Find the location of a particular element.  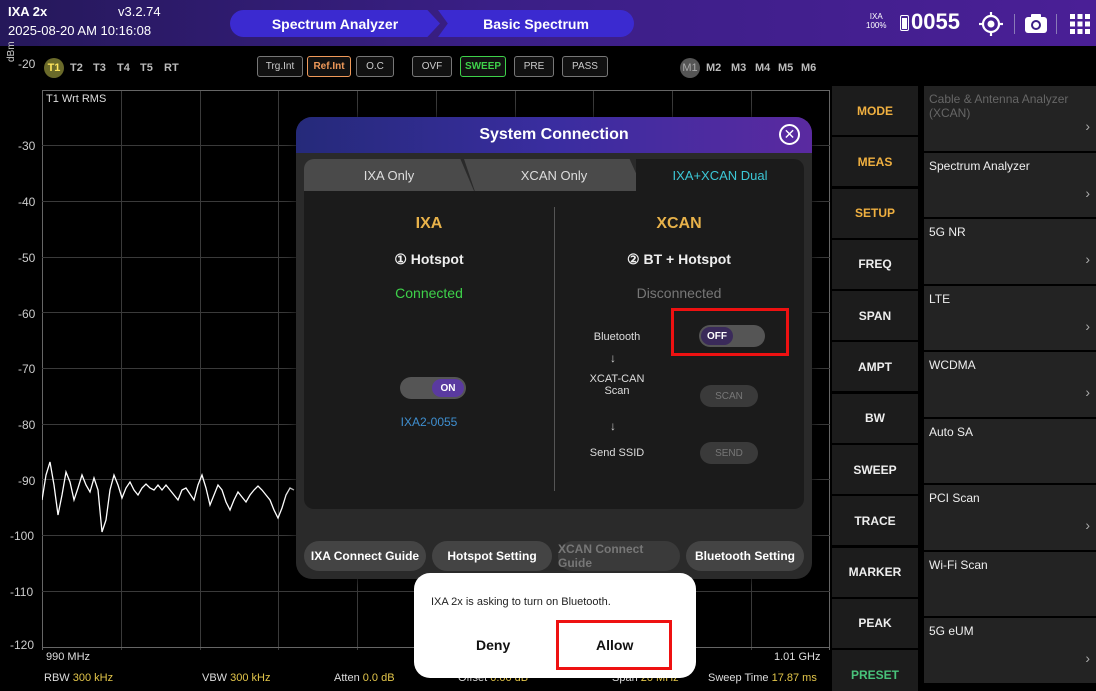

menu-item-spectrum-analyzer: Spectrum Analyzer › is located at coordinates (1010, 184).